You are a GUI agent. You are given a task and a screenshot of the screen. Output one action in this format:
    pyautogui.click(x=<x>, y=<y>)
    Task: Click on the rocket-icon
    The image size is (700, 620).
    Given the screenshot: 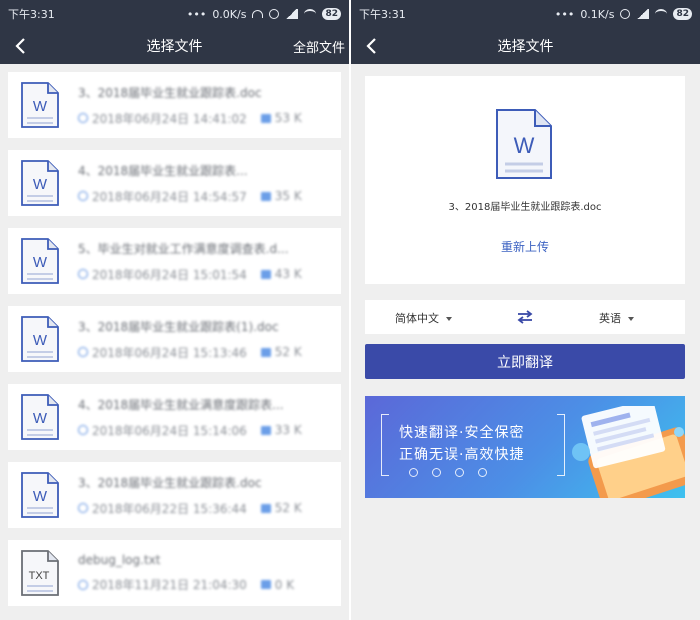 What is the action you would take?
    pyautogui.click(x=413, y=472)
    